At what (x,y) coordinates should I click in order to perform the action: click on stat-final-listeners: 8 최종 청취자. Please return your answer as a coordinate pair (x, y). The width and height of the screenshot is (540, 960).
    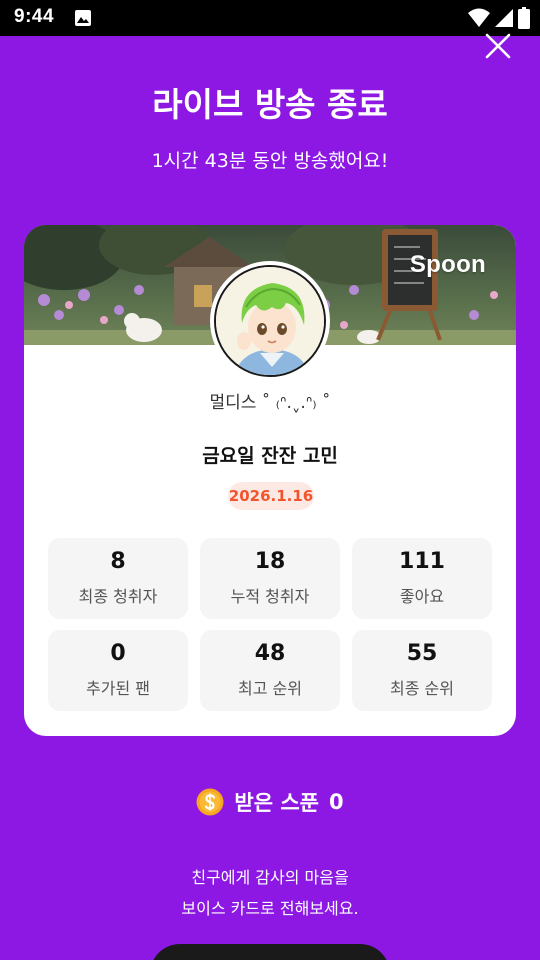
    Looking at the image, I should click on (118, 578).